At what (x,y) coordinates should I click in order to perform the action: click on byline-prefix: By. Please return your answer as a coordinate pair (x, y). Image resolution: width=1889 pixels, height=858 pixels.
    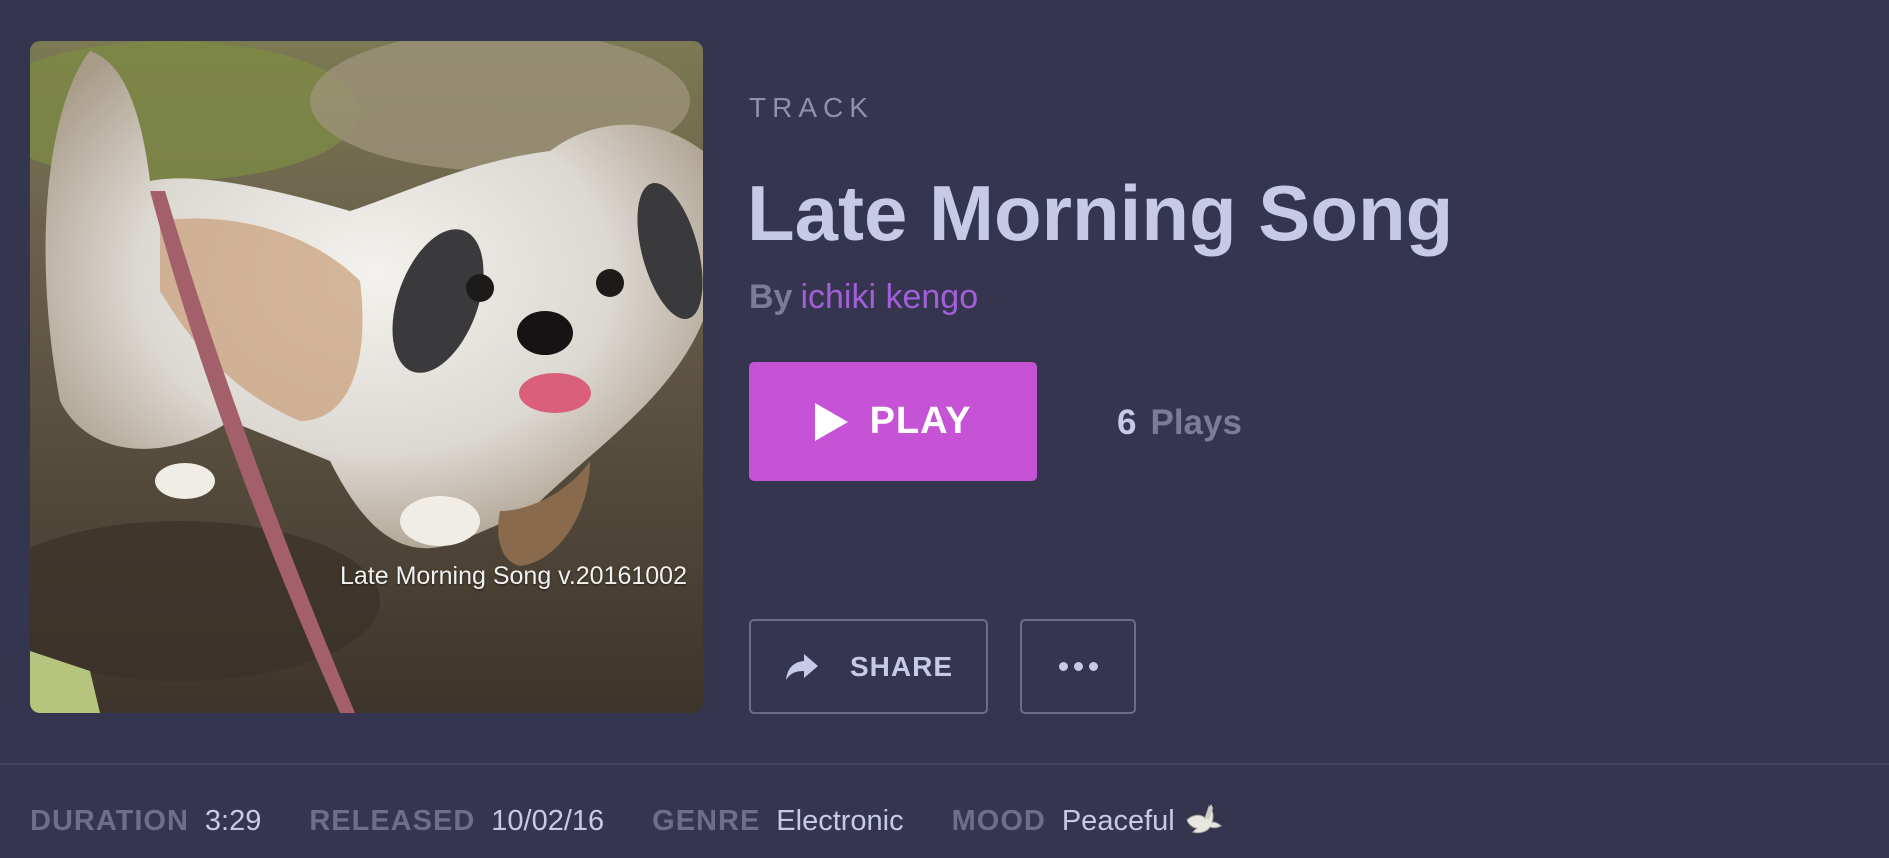
    Looking at the image, I should click on (771, 297).